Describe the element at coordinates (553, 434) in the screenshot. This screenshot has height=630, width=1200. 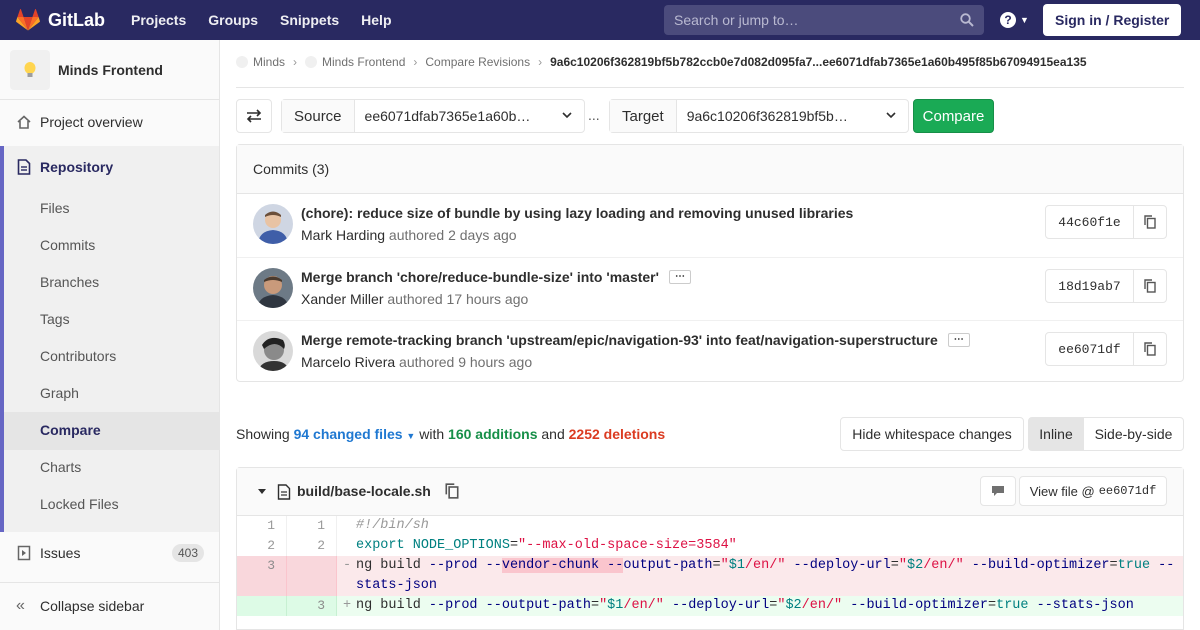
I see `stats-and: and` at that location.